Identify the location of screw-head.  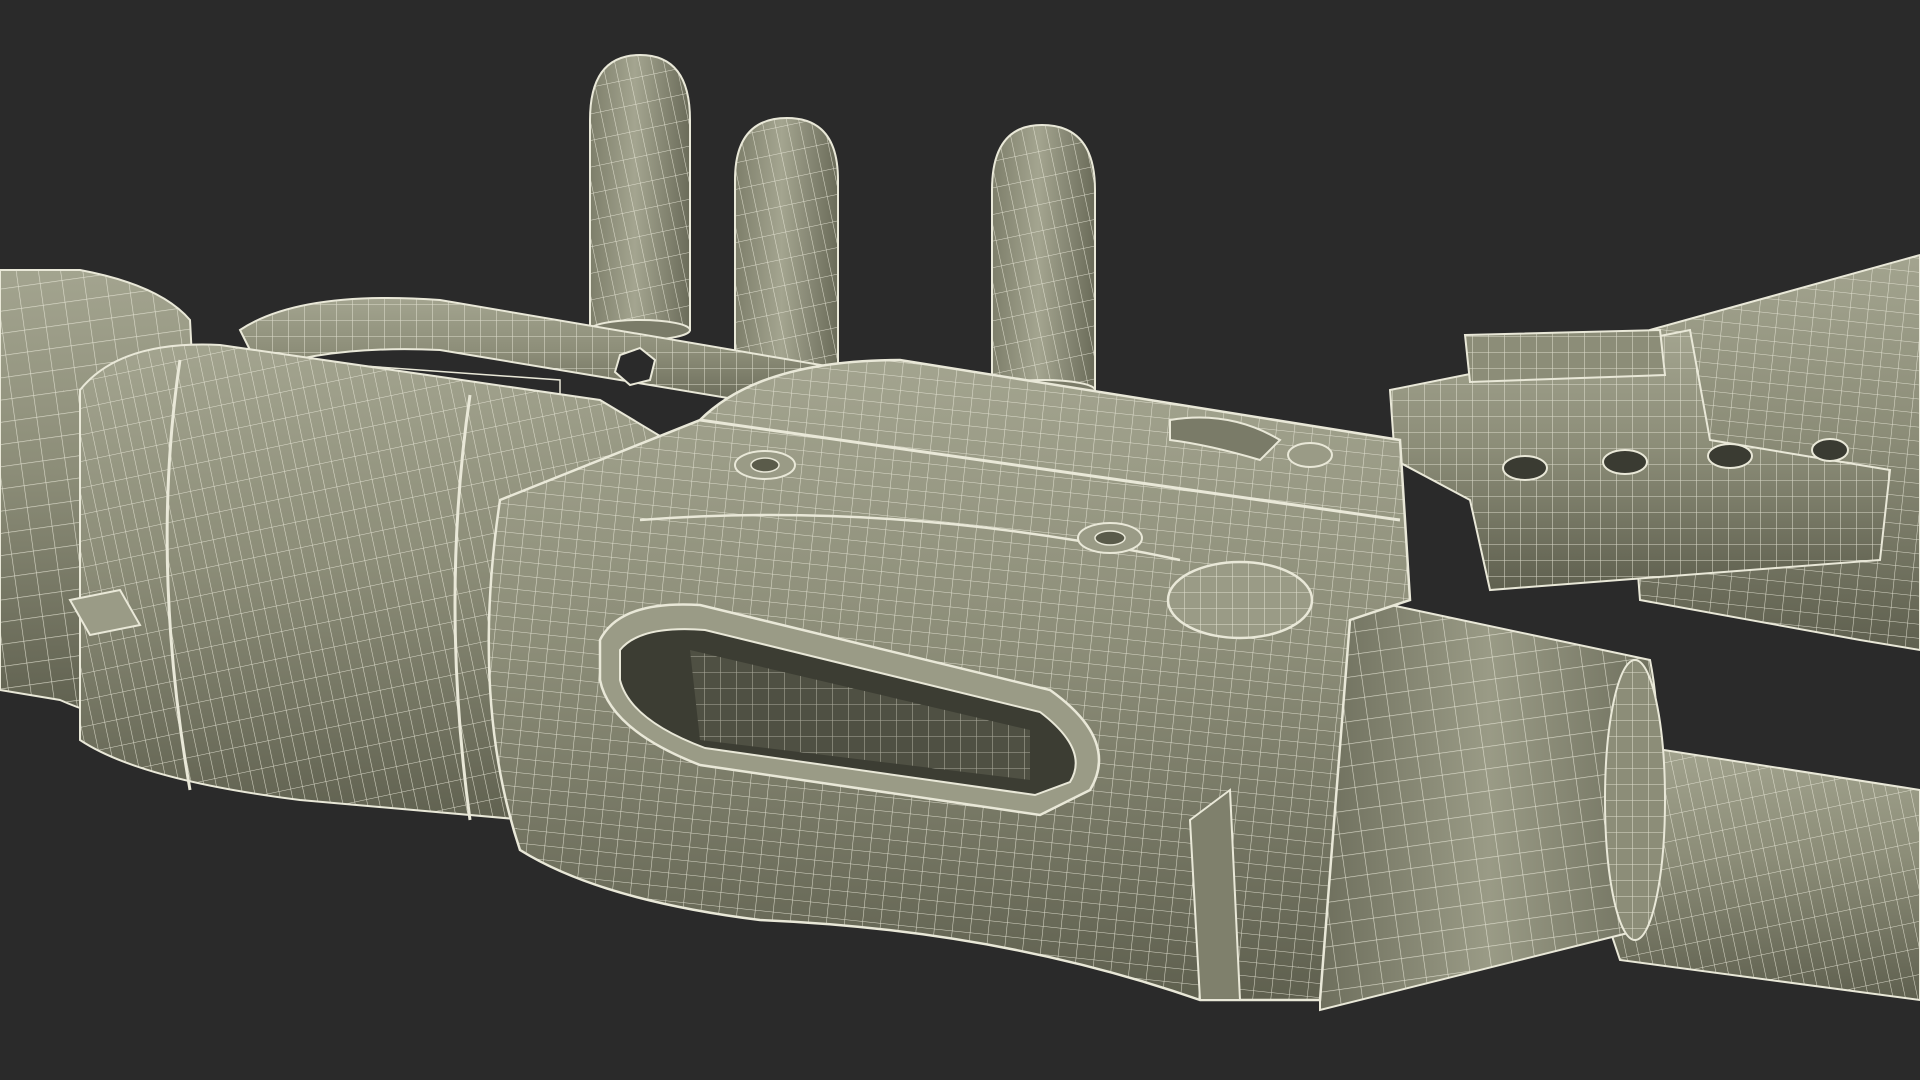
(1310, 455).